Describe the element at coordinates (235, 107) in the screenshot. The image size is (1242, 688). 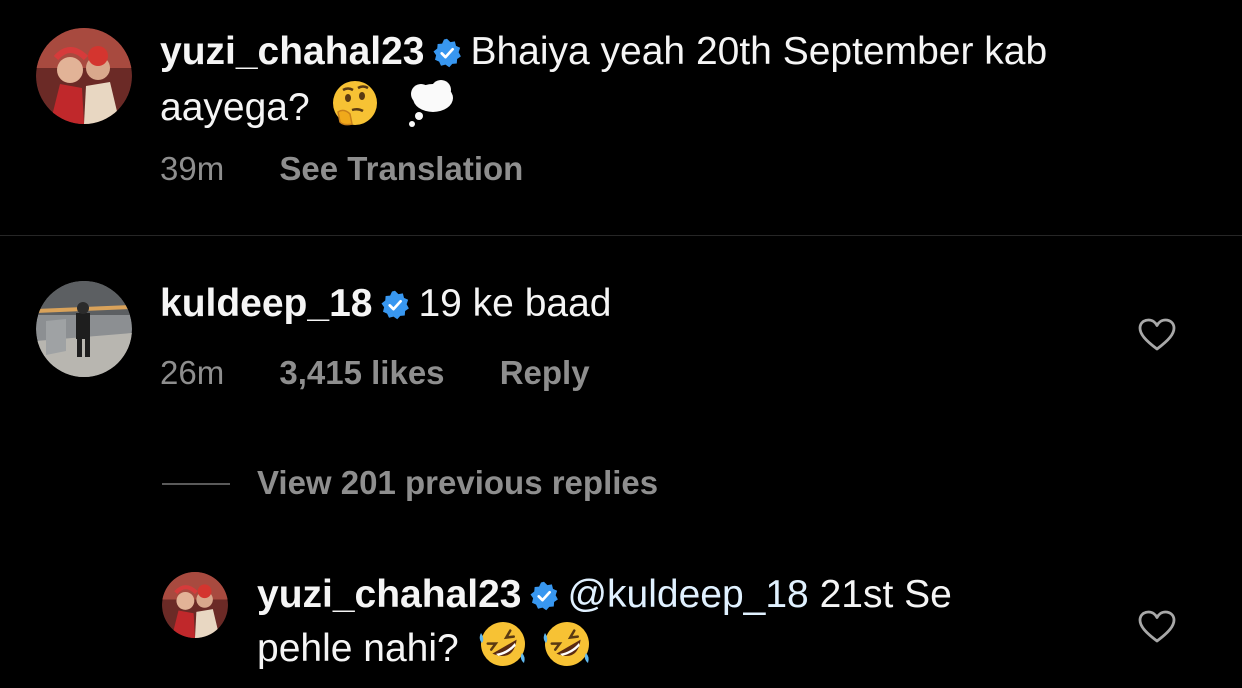
I see `comment-1-body-line2: aayega?` at that location.